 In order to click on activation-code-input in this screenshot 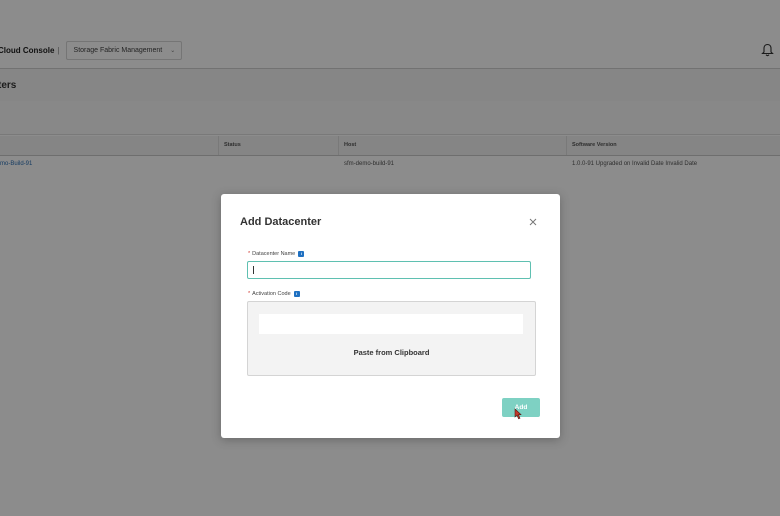, I will do `click(391, 324)`.